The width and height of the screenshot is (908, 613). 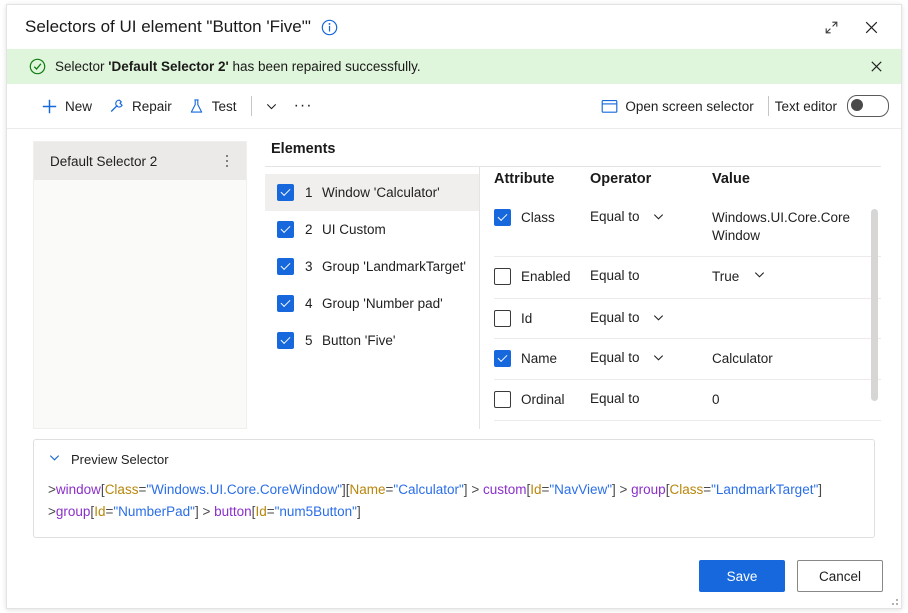 I want to click on test-button: Test, so click(x=212, y=106).